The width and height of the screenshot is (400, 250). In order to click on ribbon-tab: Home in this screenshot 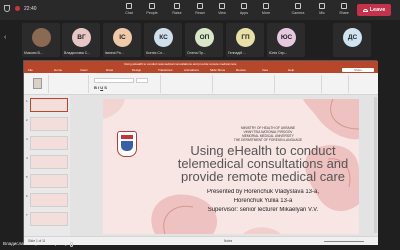, I will do `click(58, 70)`.